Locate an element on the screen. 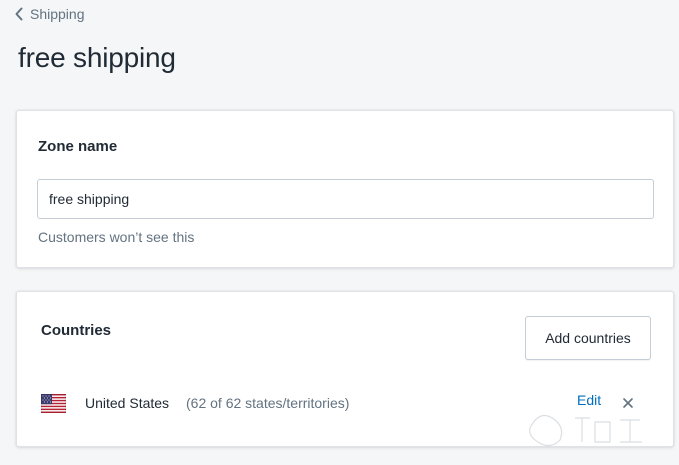  close-icon is located at coordinates (628, 403).